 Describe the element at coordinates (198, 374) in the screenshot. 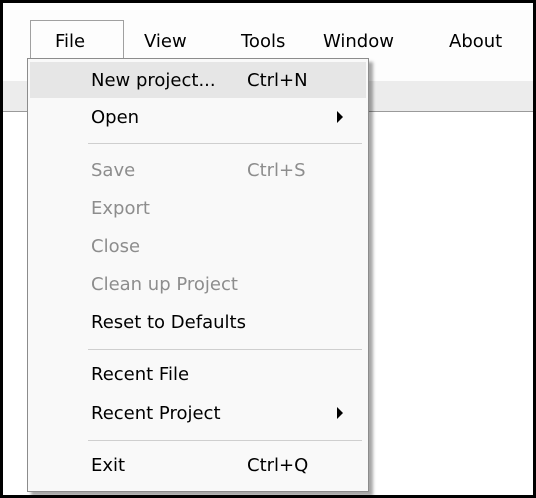

I see `menu-item-recent-file: Recent File` at that location.